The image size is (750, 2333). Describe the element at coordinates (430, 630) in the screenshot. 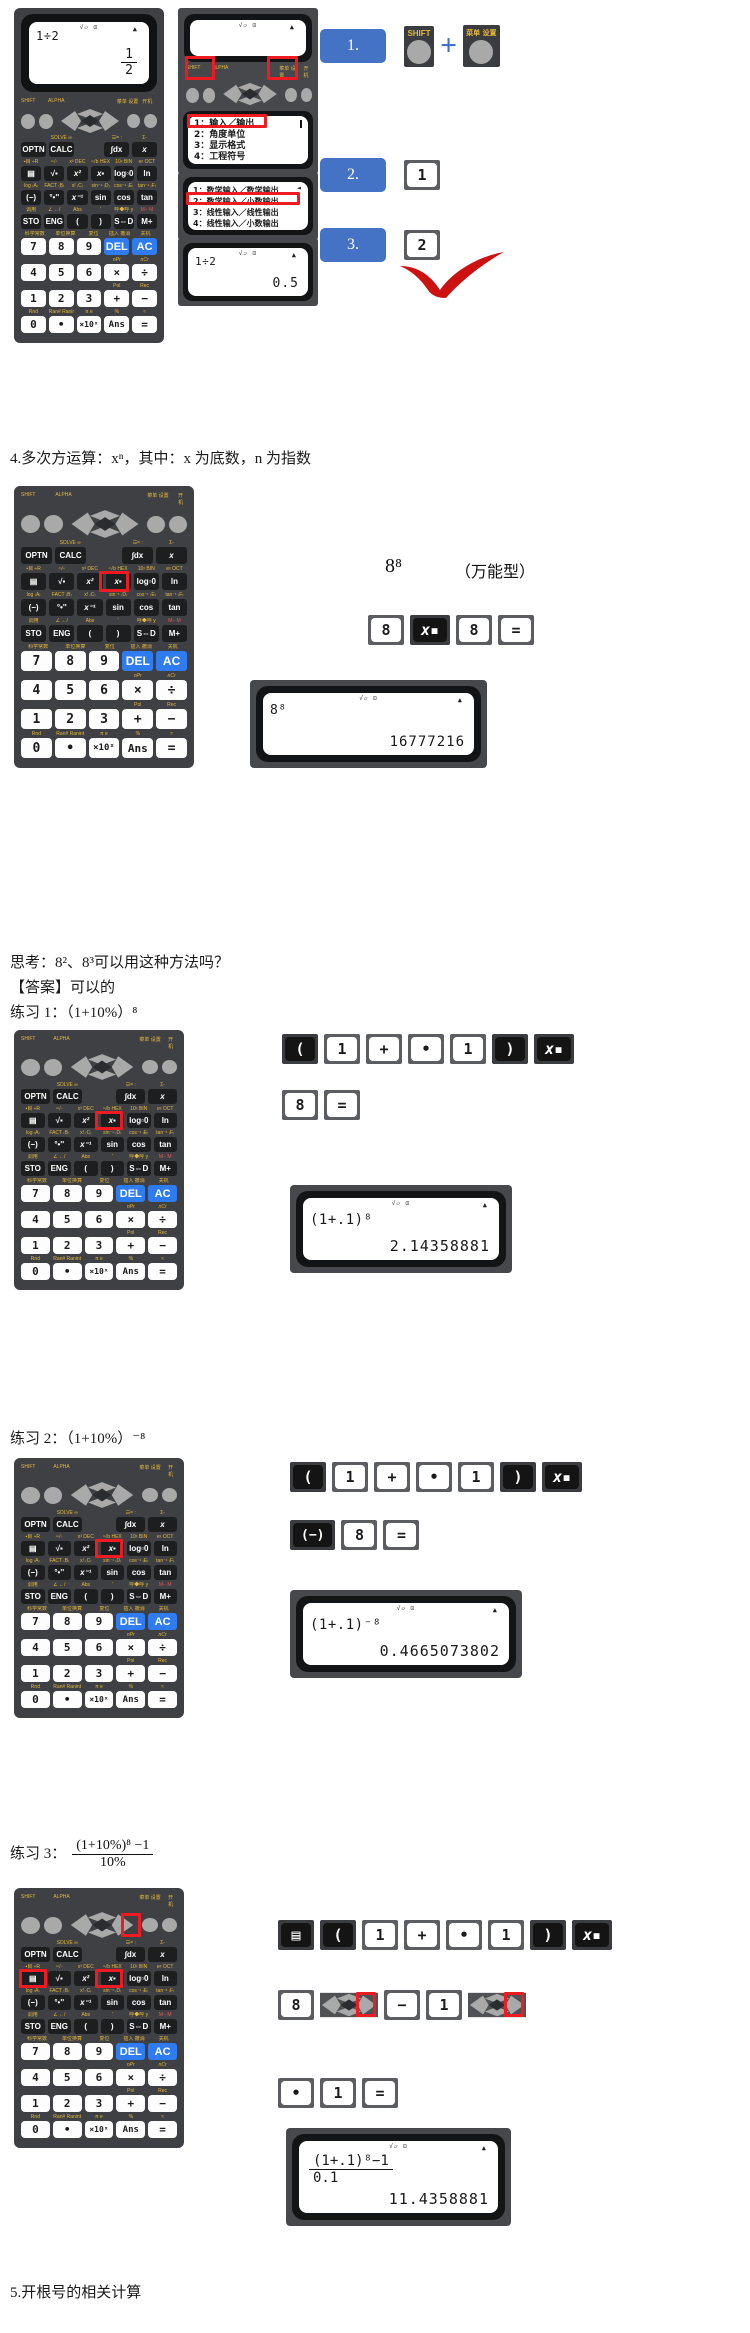

I see `example-key-power: x▪` at that location.